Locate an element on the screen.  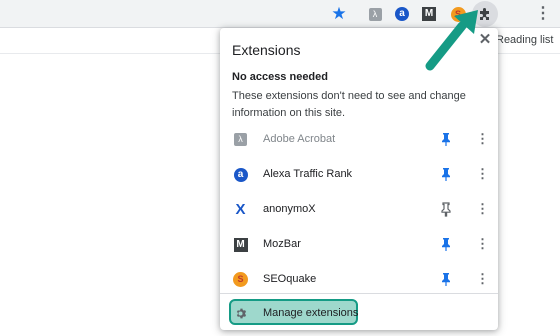
extension-row-anonymox: X anonymoX ⋮ is located at coordinates (359, 209).